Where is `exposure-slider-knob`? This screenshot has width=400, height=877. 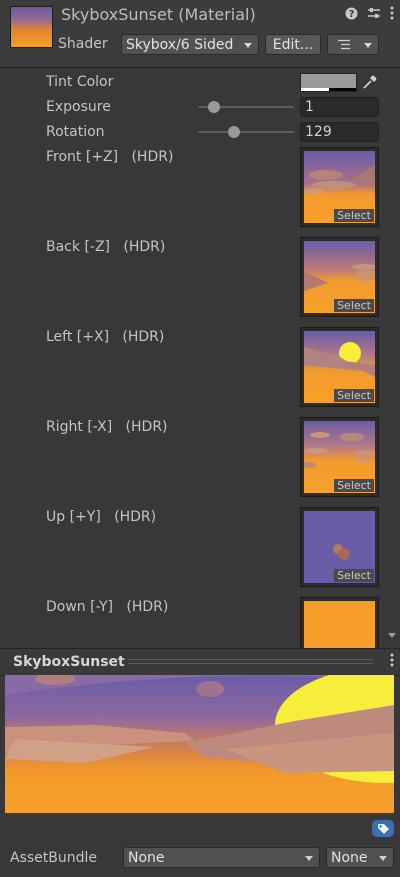 exposure-slider-knob is located at coordinates (214, 107).